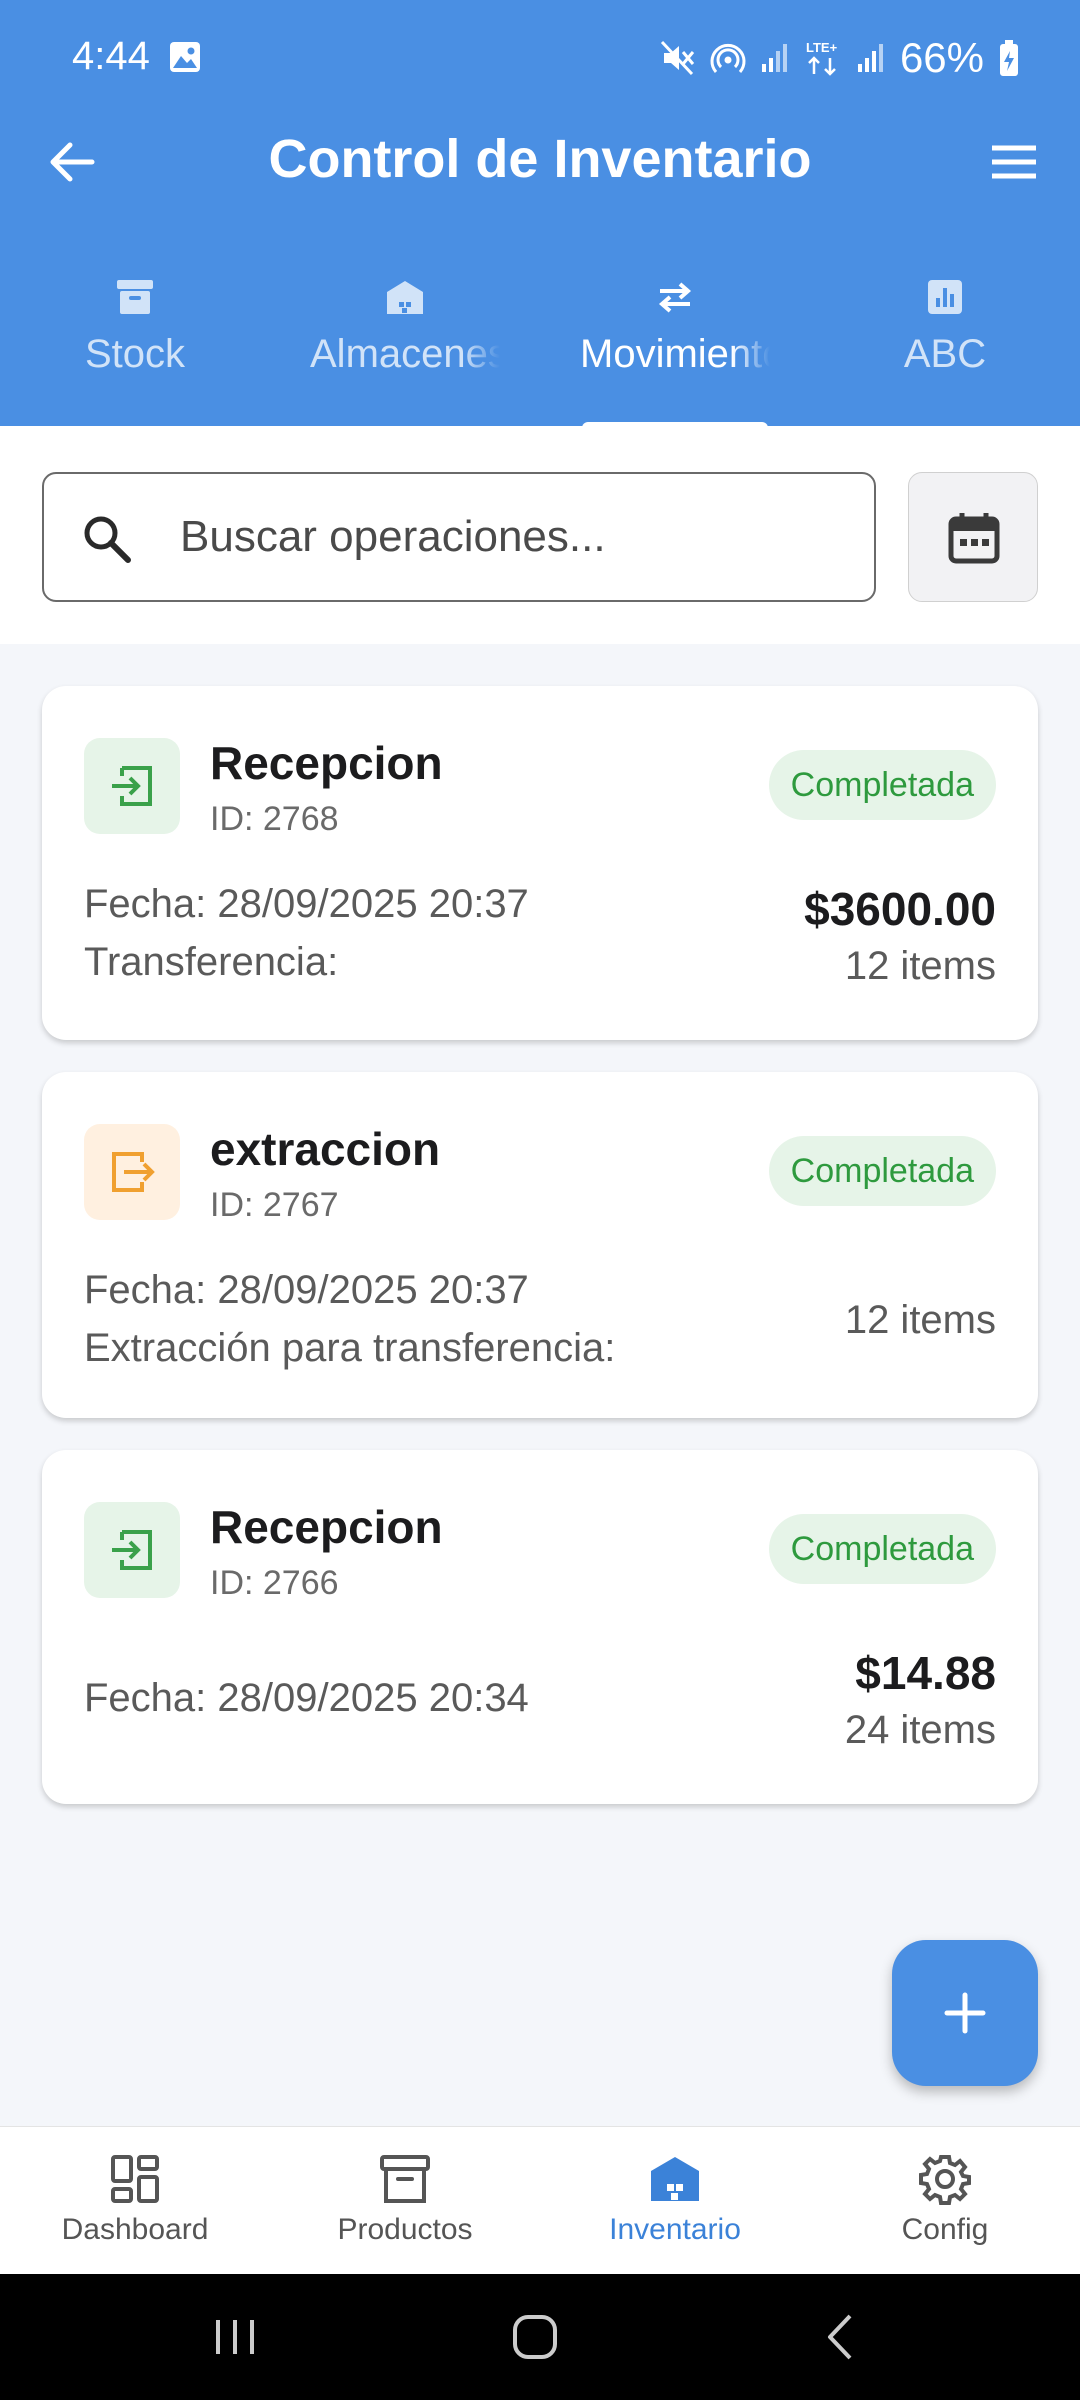  Describe the element at coordinates (405, 2229) in the screenshot. I see `nav-label: Productos` at that location.